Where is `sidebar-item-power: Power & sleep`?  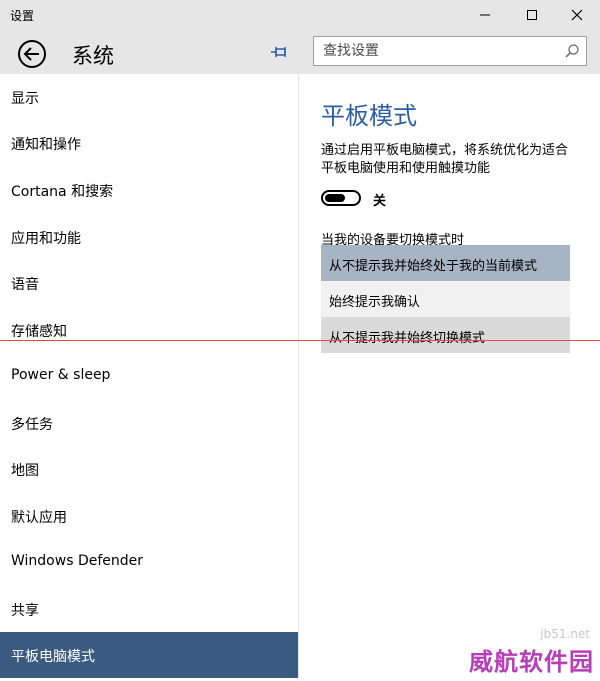 sidebar-item-power: Power & sleep is located at coordinates (149, 376).